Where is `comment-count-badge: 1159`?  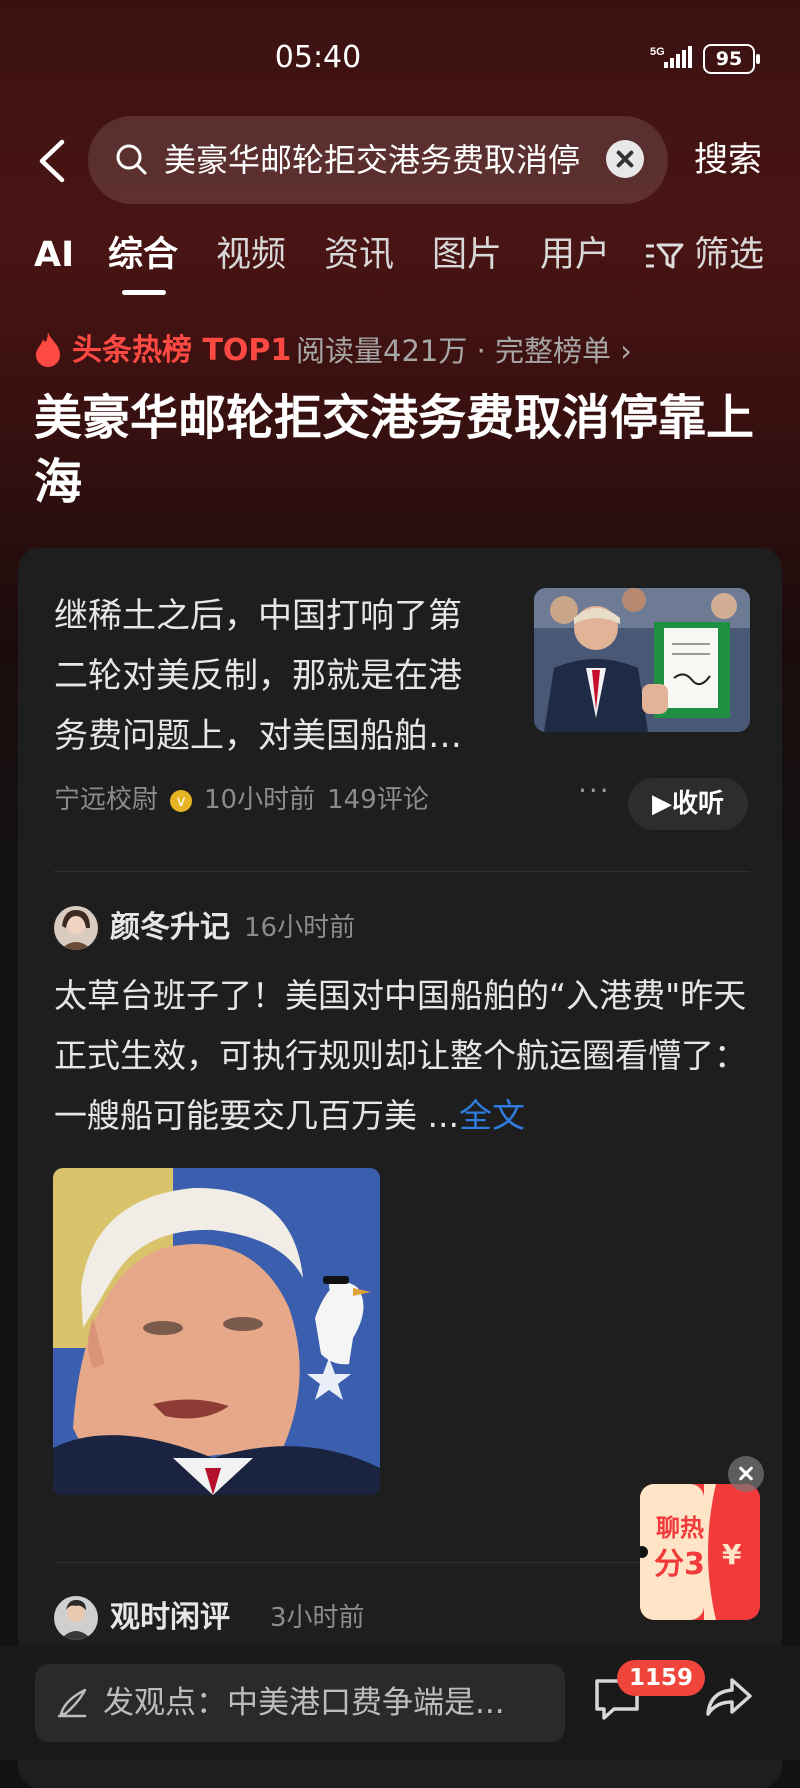 comment-count-badge: 1159 is located at coordinates (661, 1678).